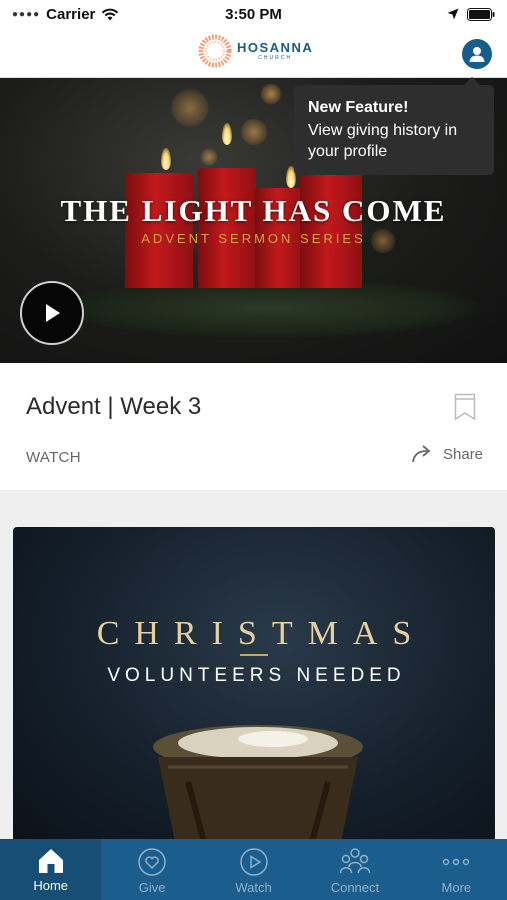 The image size is (507, 900). I want to click on profile-button, so click(477, 54).